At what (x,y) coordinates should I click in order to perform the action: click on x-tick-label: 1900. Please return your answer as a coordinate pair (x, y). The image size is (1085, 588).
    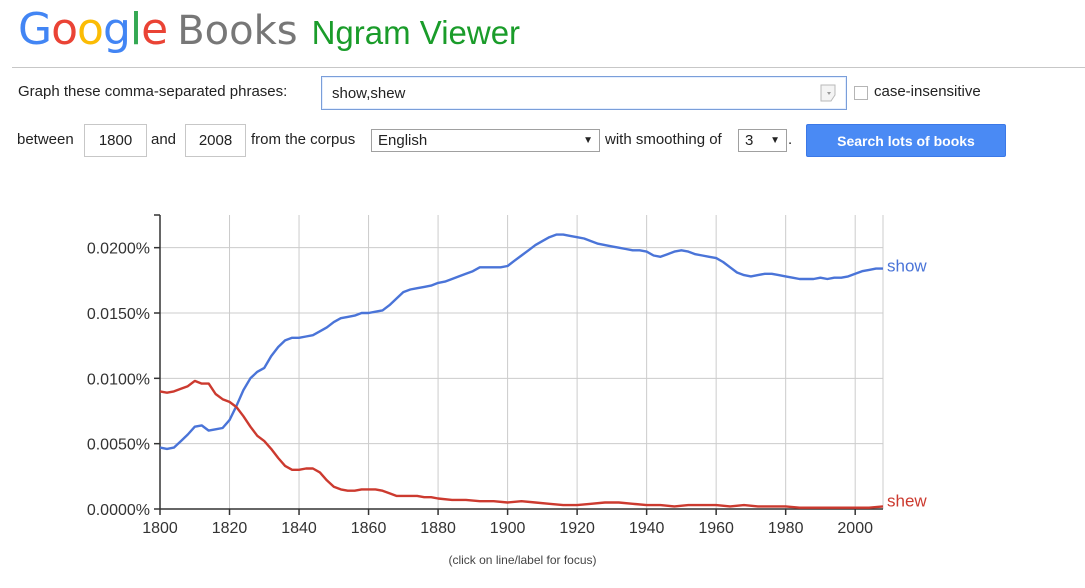
    Looking at the image, I should click on (508, 528).